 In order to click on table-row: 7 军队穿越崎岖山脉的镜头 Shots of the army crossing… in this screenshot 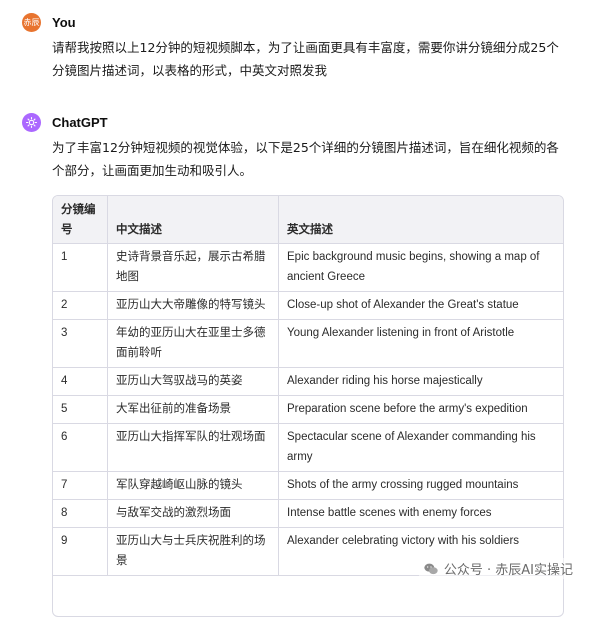, I will do `click(308, 486)`.